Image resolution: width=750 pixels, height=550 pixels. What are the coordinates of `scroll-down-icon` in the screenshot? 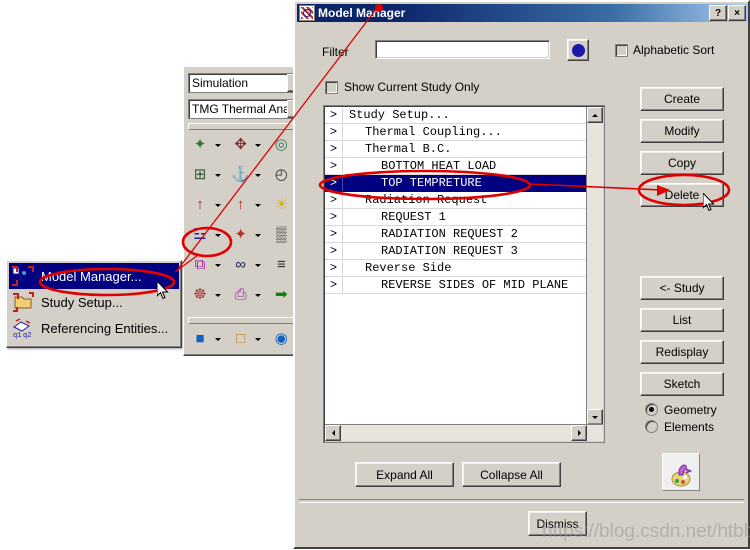 It's located at (595, 417).